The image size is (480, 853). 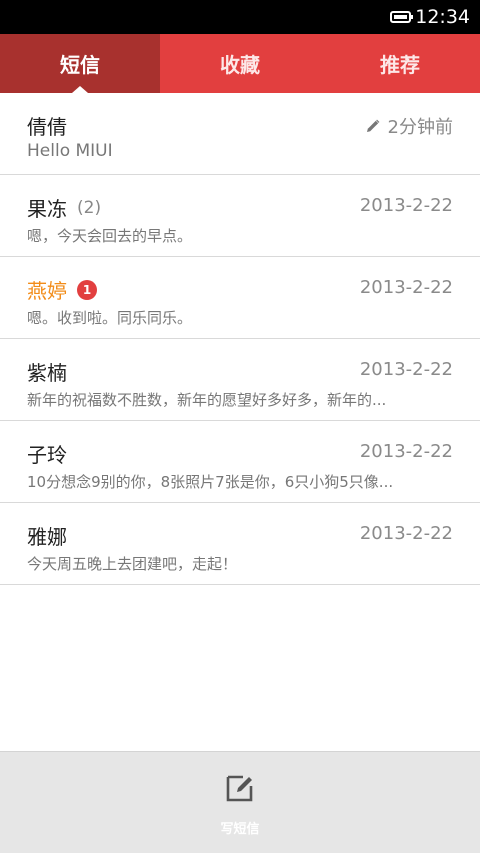 I want to click on compose-label: 写短信, so click(x=240, y=829).